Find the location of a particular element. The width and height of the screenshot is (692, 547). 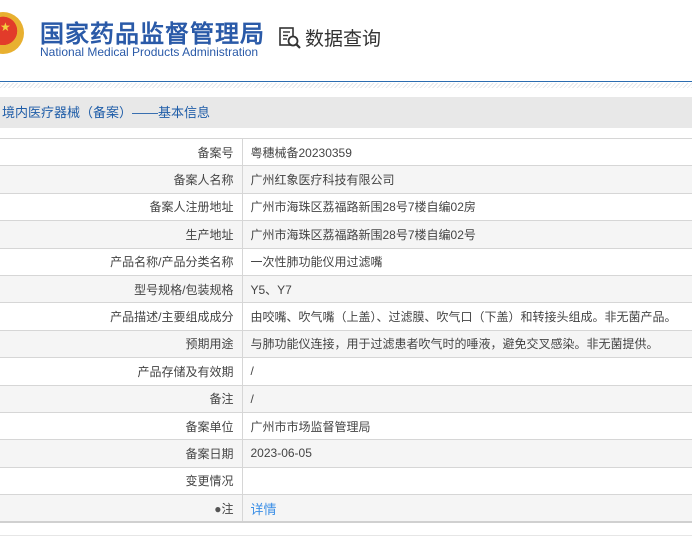

field-label: 备案日期 is located at coordinates (121, 453).